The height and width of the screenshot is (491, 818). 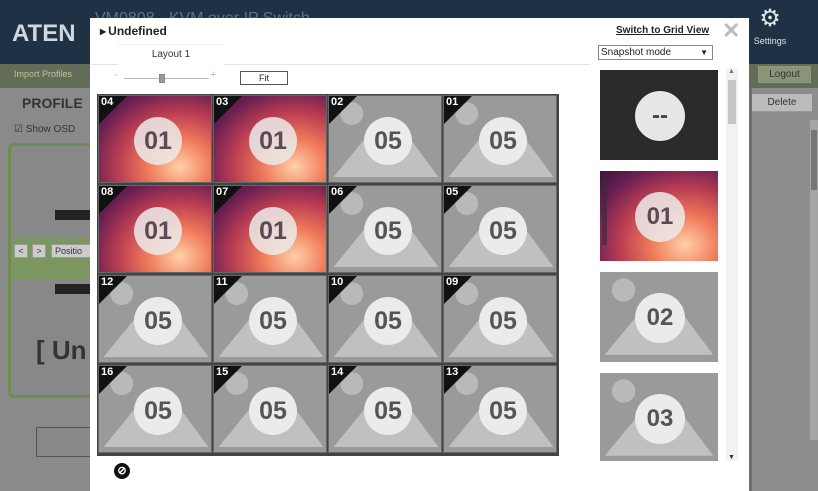 I want to click on grid-cell: 10 05, so click(x=385, y=319).